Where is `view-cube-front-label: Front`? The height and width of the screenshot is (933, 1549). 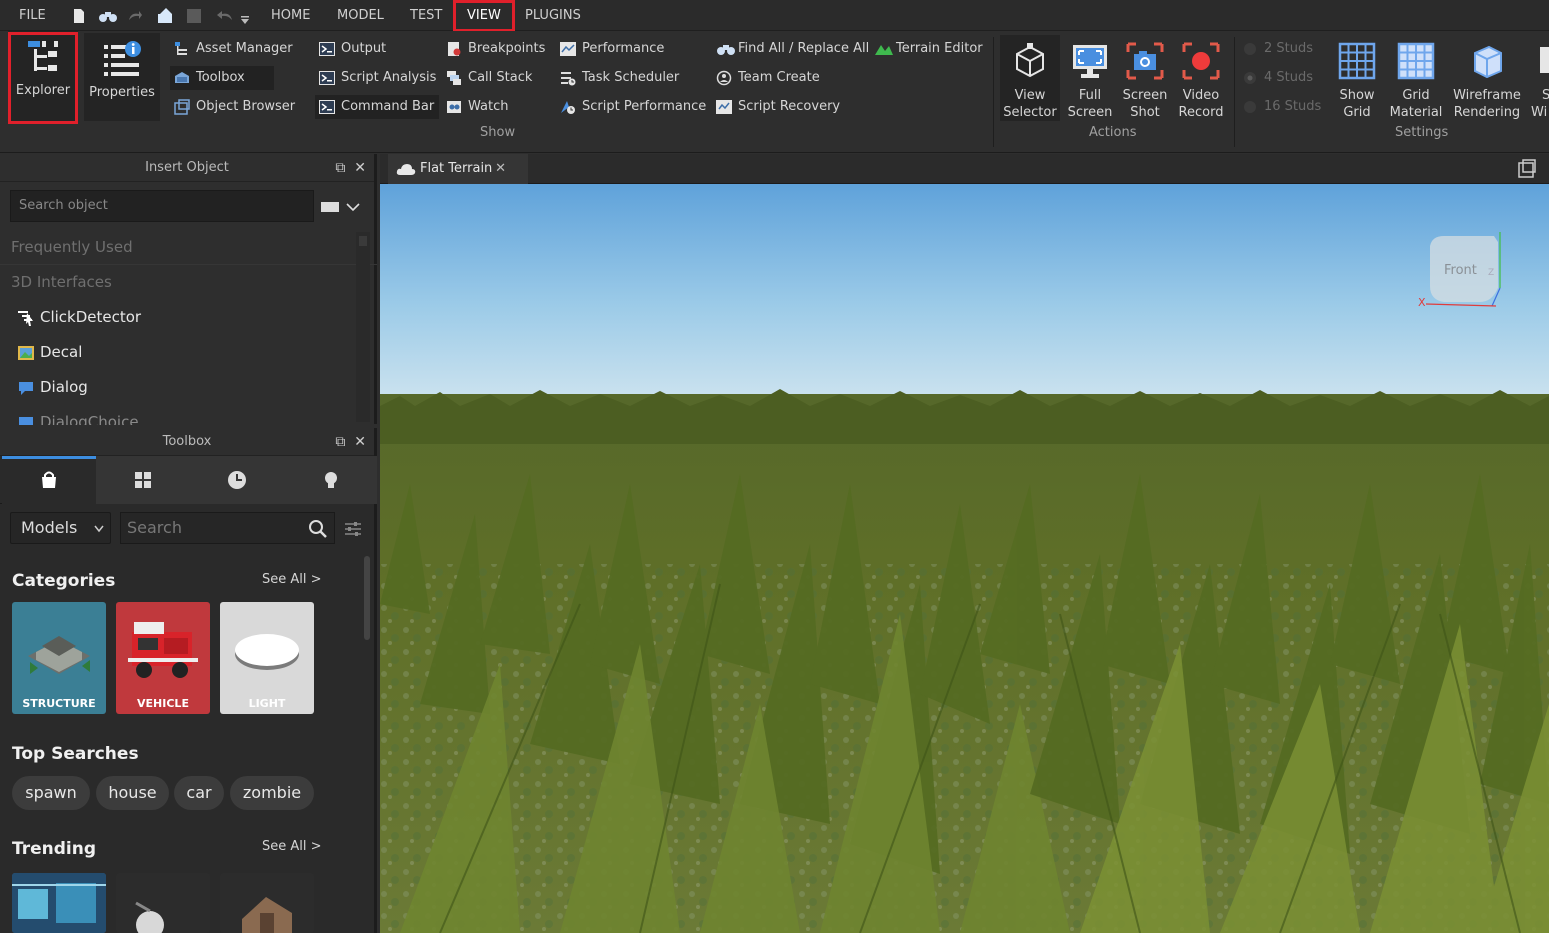 view-cube-front-label: Front is located at coordinates (1460, 270).